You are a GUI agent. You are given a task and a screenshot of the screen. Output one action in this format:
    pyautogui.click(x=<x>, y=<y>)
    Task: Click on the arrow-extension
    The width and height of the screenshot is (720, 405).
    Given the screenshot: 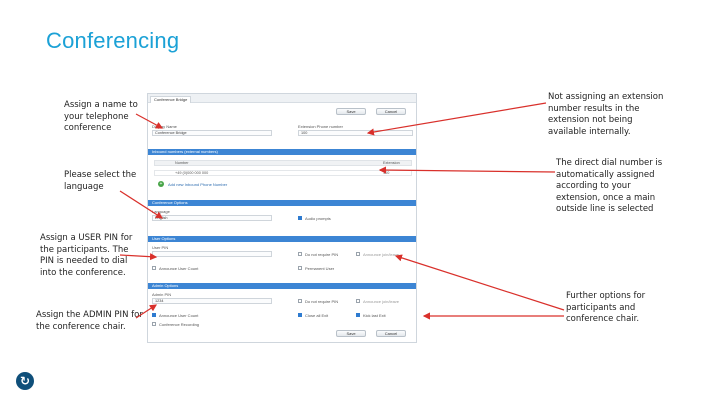 What is the action you would take?
    pyautogui.click(x=456, y=119)
    